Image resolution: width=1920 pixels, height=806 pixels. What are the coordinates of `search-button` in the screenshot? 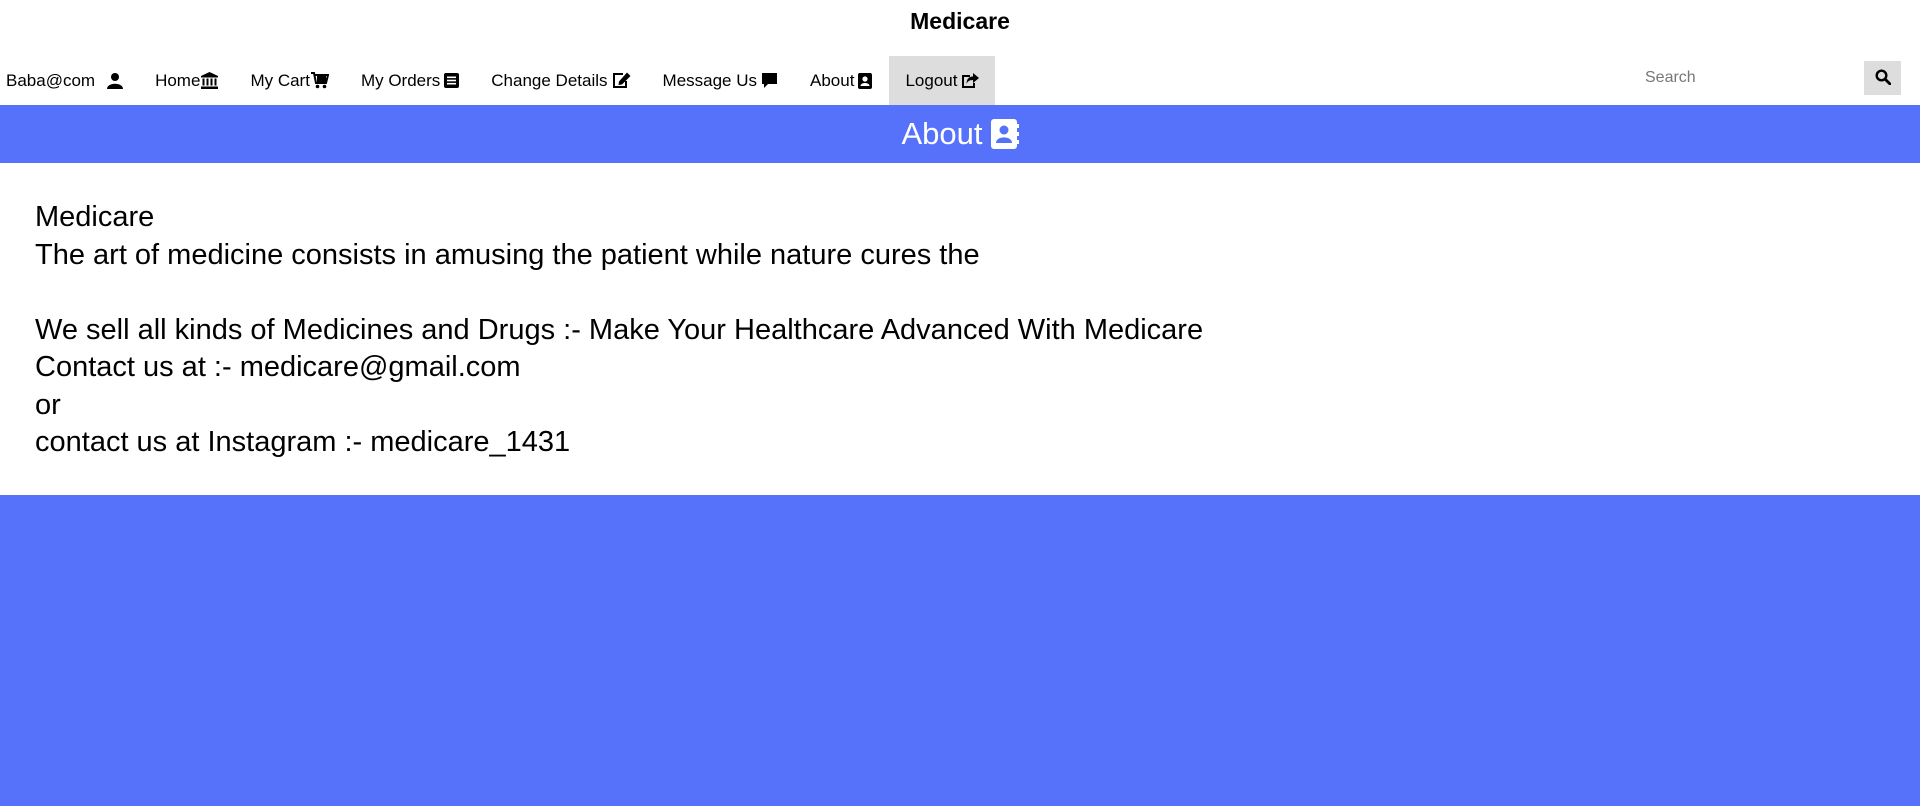 It's located at (1882, 78).